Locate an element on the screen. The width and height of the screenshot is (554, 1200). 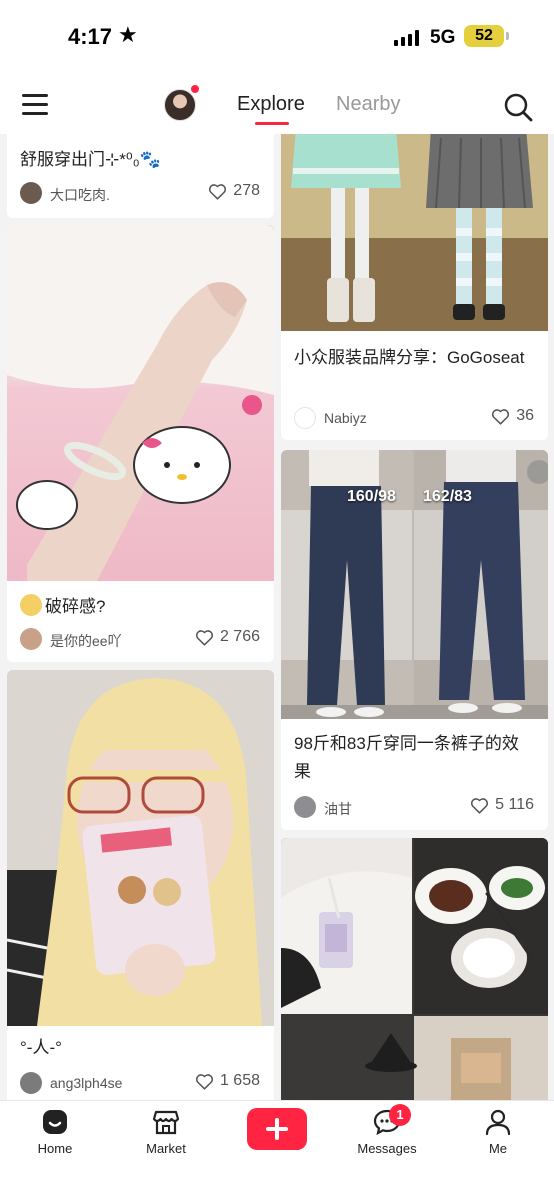
note-card is located at coordinates (414, 969).